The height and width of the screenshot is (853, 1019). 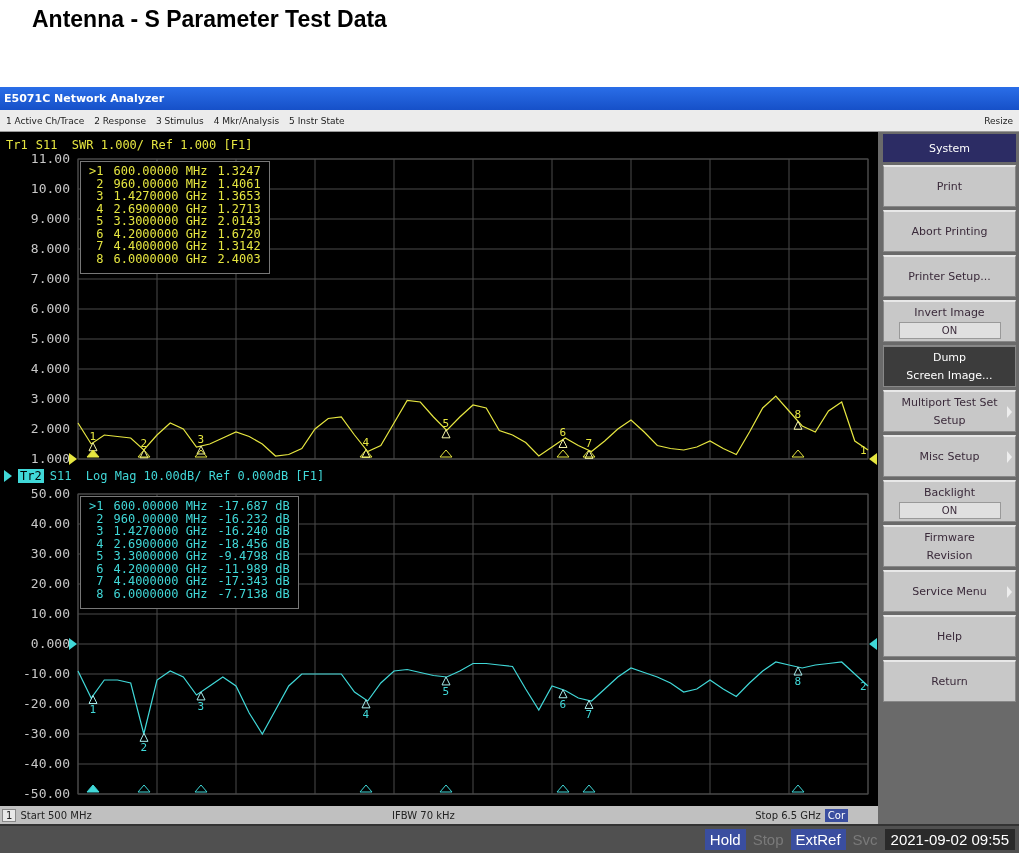 I want to click on softkey-button: Misc Setup, so click(x=949, y=456).